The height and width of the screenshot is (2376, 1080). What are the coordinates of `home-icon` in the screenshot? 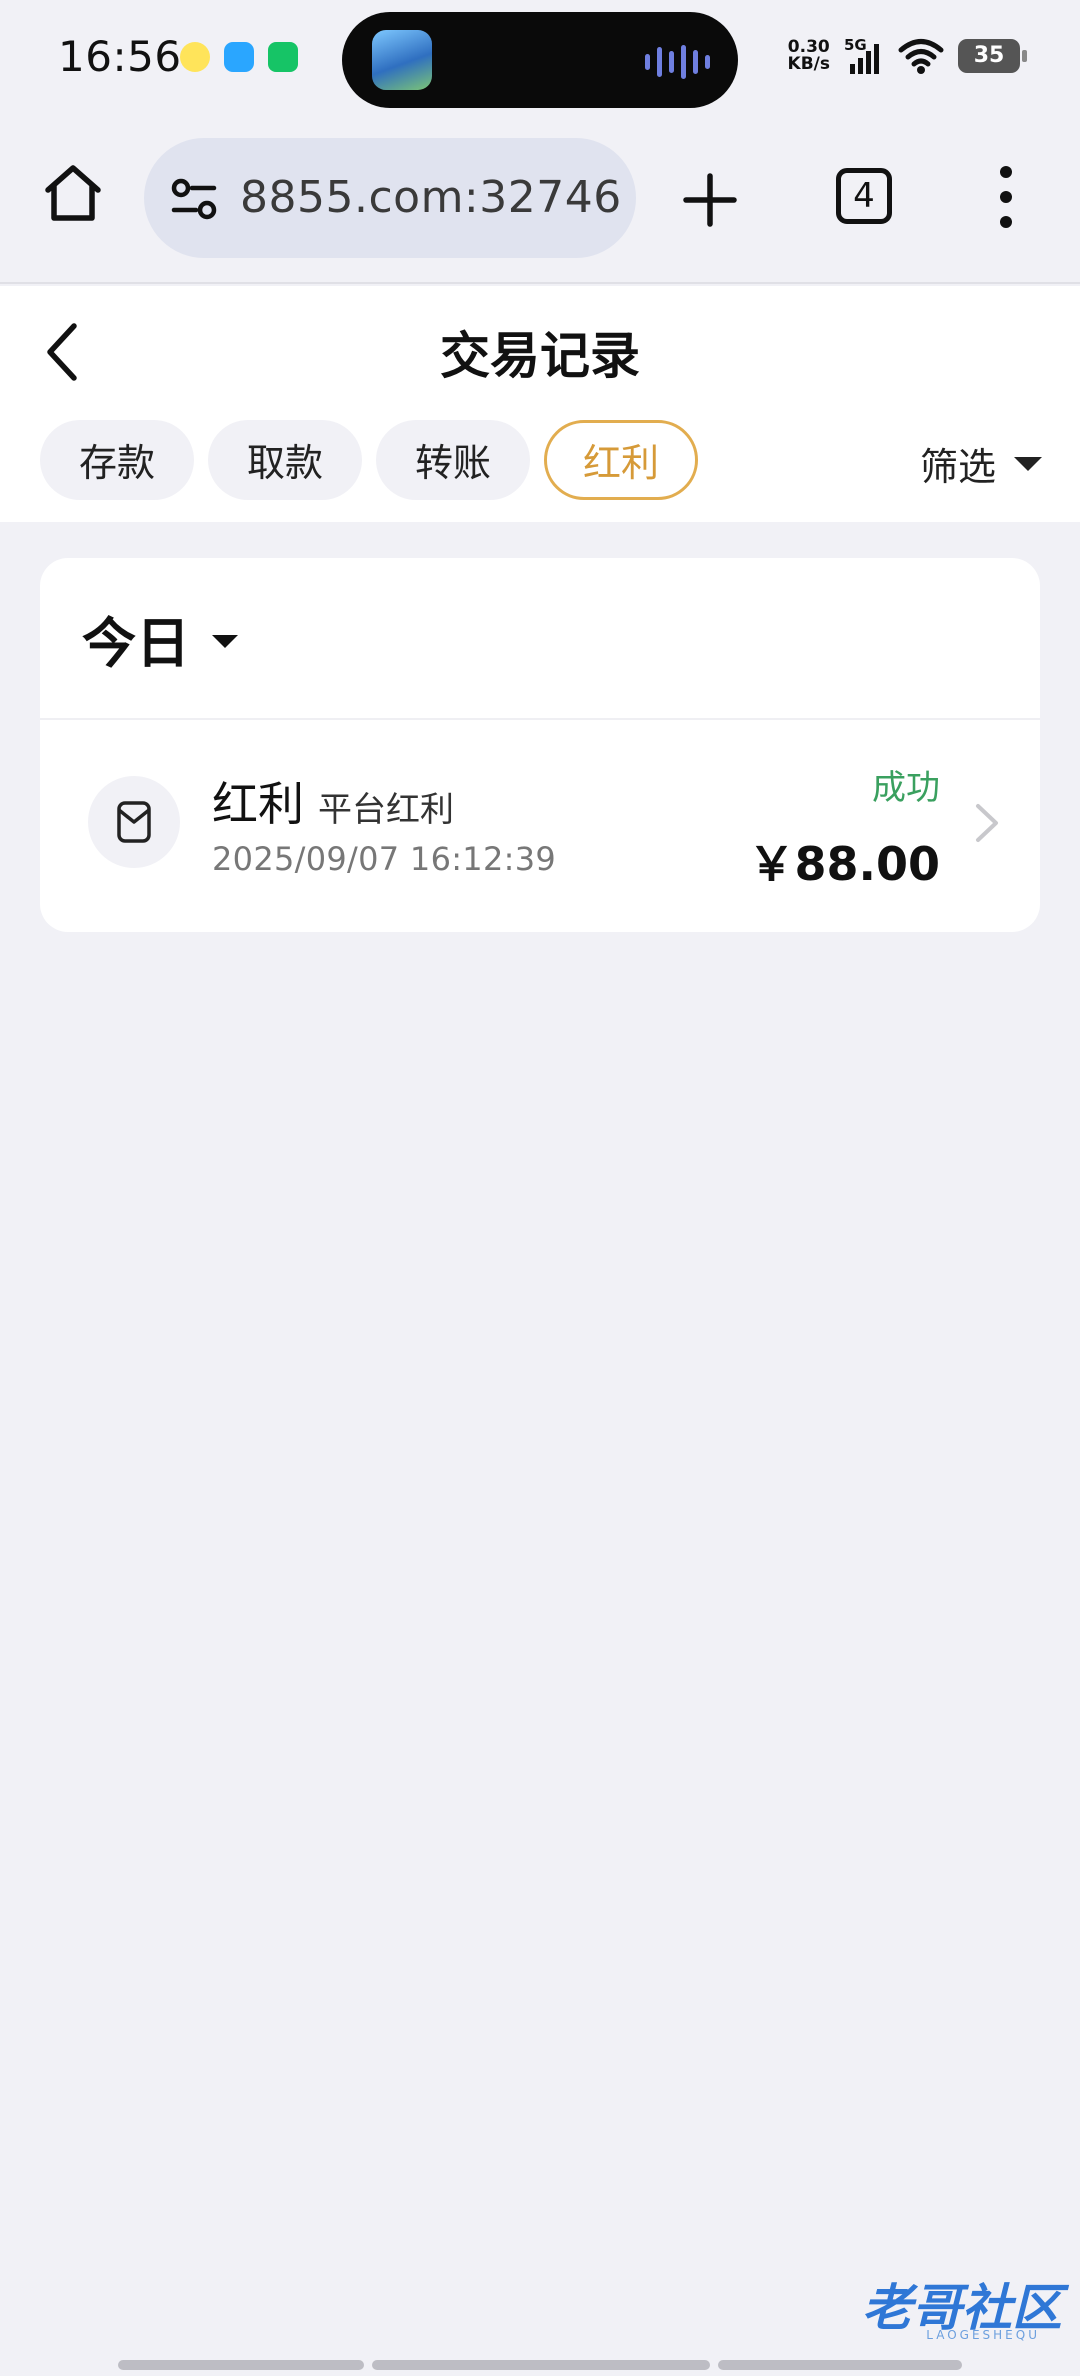 It's located at (73, 193).